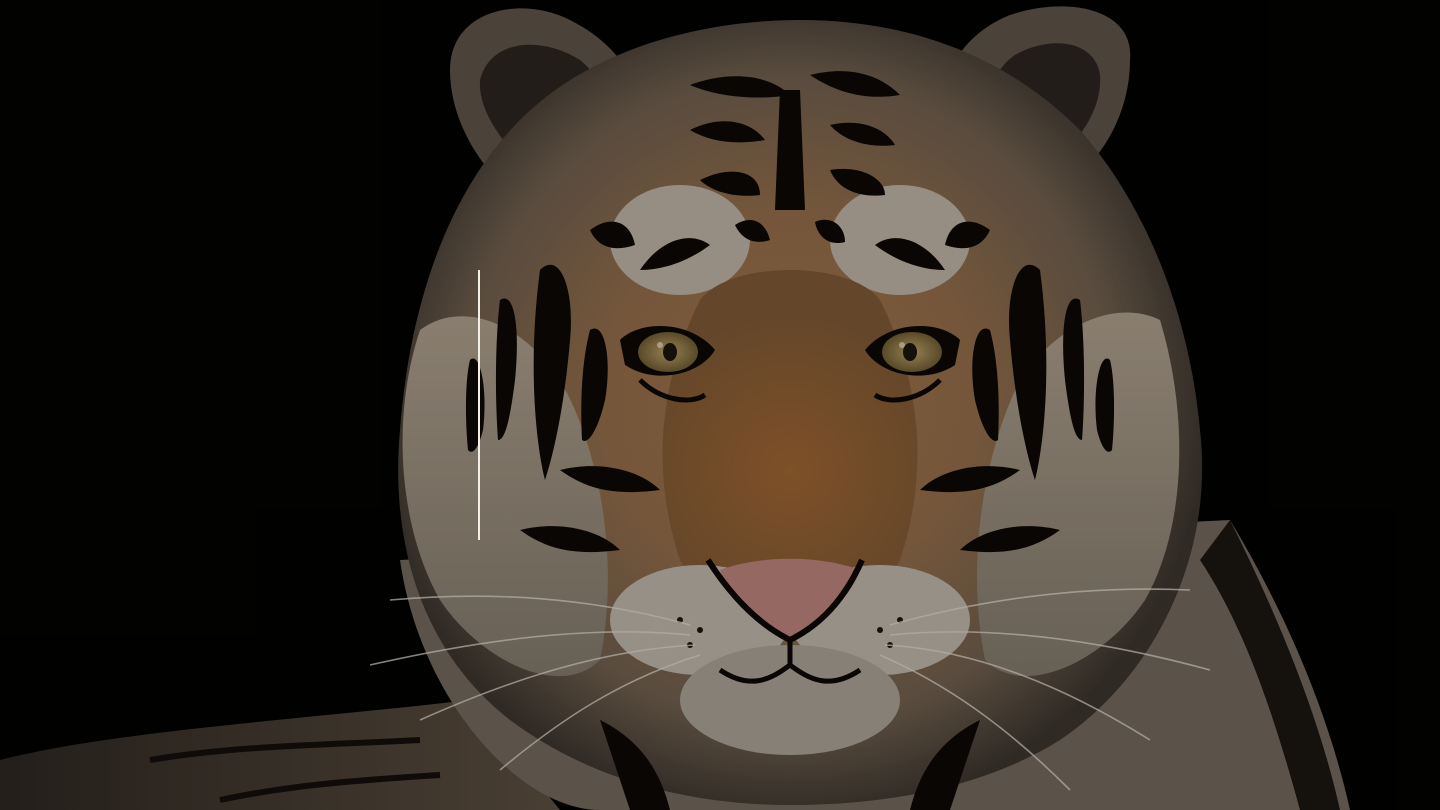 This screenshot has height=810, width=1440. I want to click on vertical-divider-line, so click(479, 405).